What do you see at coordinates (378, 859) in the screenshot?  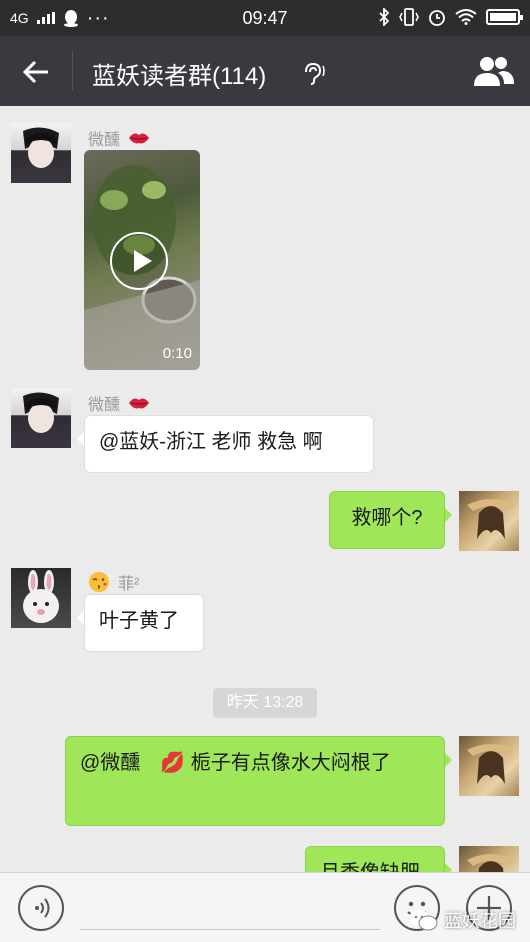 I see `message-bubble-self: 月季像缺肥` at bounding box center [378, 859].